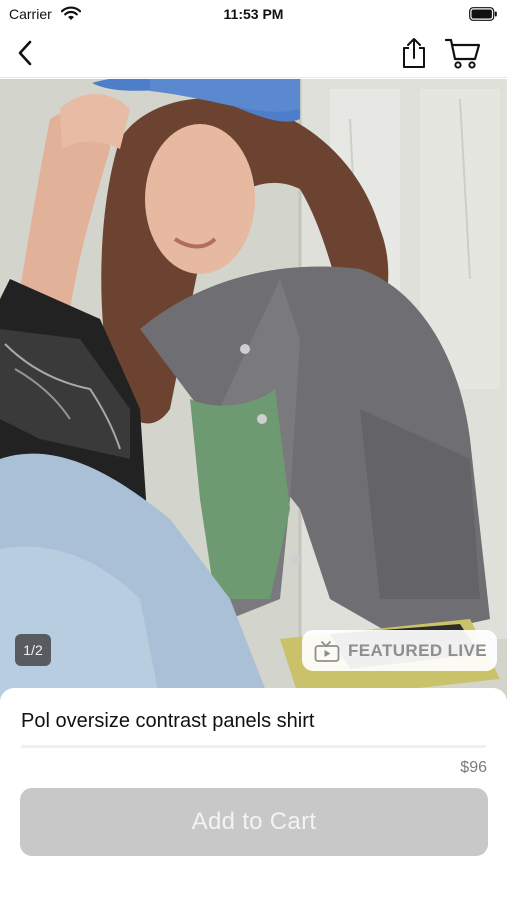 This screenshot has height=900, width=507. I want to click on status-time: 11:53 PM, so click(253, 14).